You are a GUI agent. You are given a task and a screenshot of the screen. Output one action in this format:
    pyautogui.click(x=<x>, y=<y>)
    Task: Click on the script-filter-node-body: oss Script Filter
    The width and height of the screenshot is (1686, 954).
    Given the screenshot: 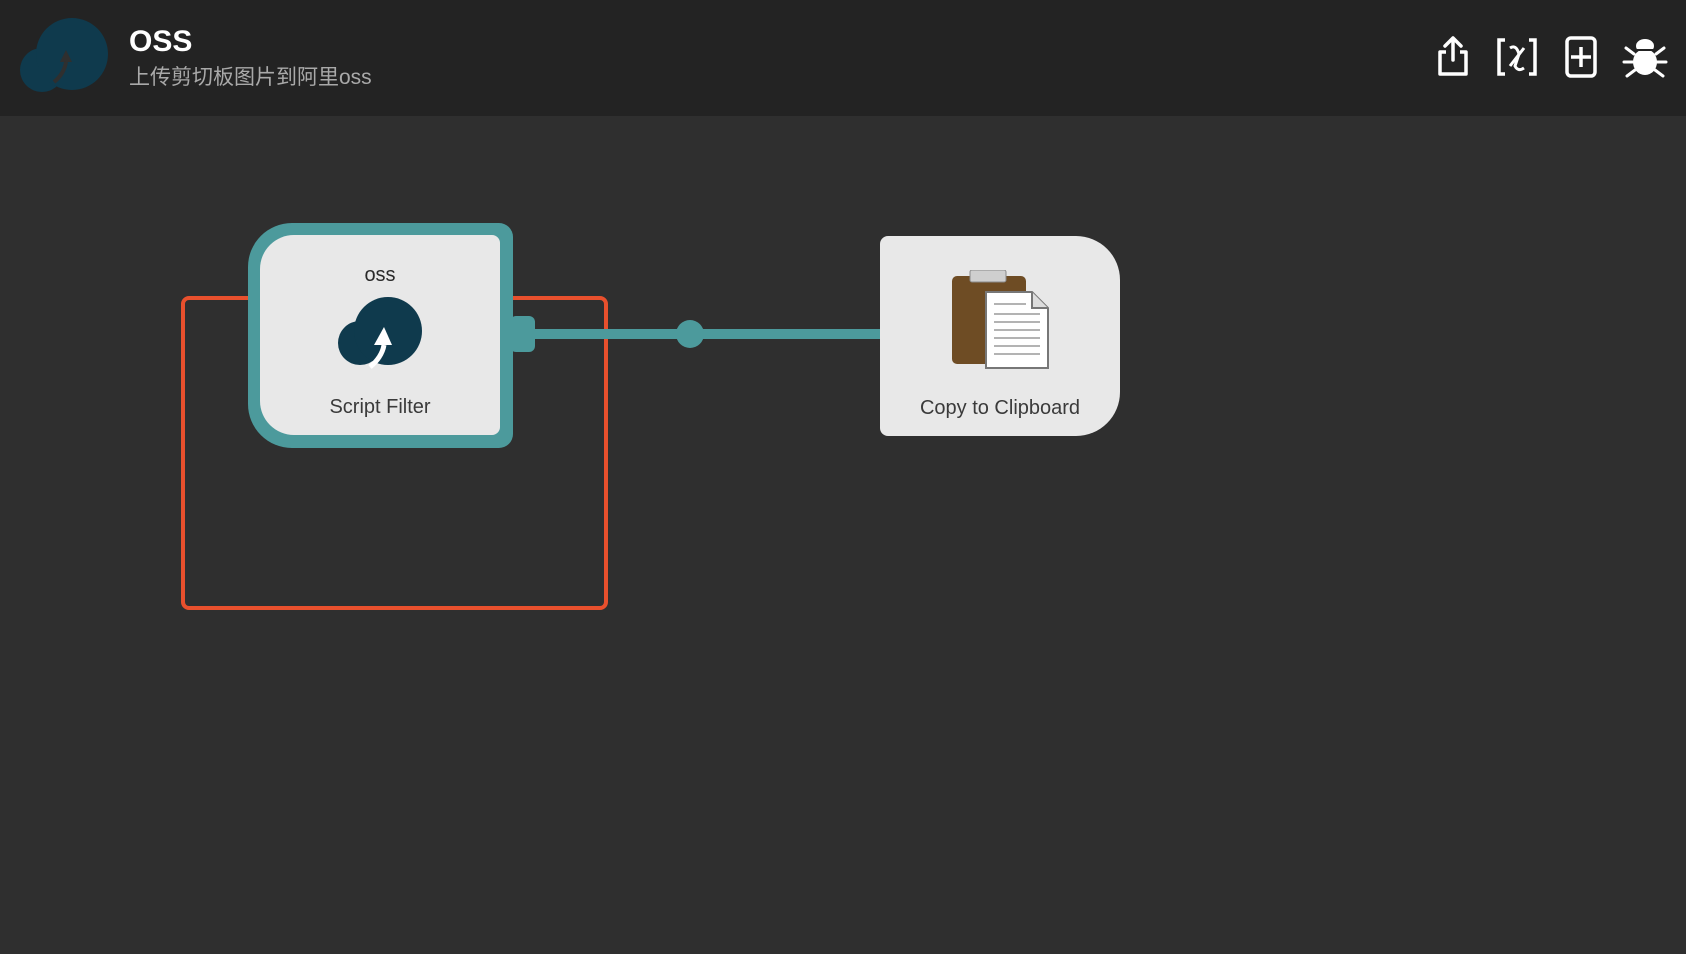 What is the action you would take?
    pyautogui.click(x=380, y=335)
    